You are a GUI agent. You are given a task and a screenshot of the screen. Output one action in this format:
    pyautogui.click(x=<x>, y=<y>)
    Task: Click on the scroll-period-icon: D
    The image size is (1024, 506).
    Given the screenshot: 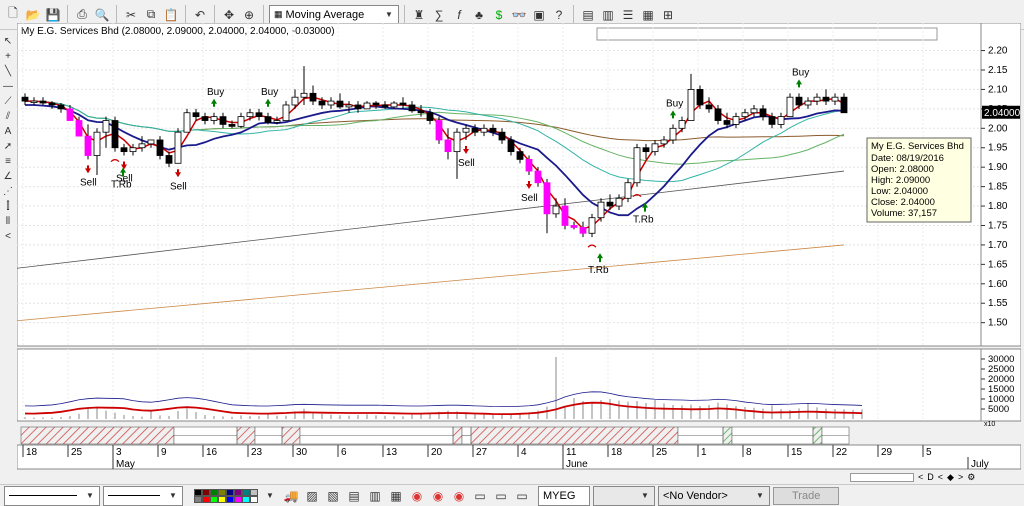 What is the action you would take?
    pyautogui.click(x=930, y=477)
    